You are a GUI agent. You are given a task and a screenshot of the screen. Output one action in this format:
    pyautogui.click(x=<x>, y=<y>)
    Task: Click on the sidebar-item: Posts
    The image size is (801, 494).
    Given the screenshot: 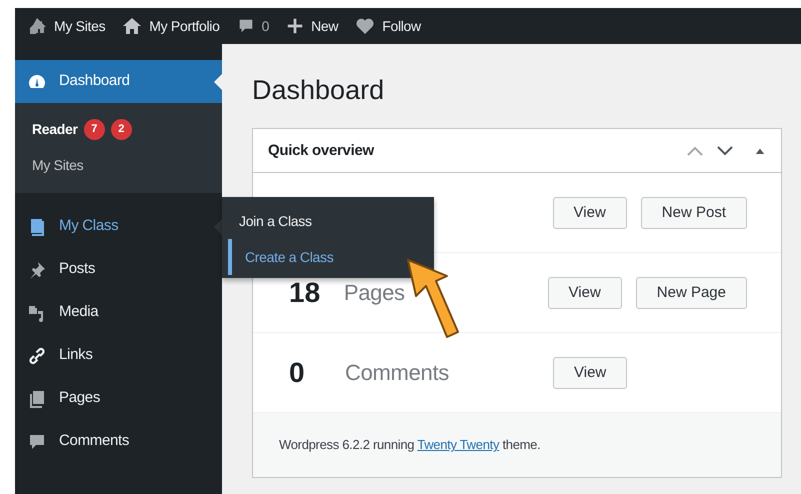 What is the action you would take?
    pyautogui.click(x=118, y=269)
    